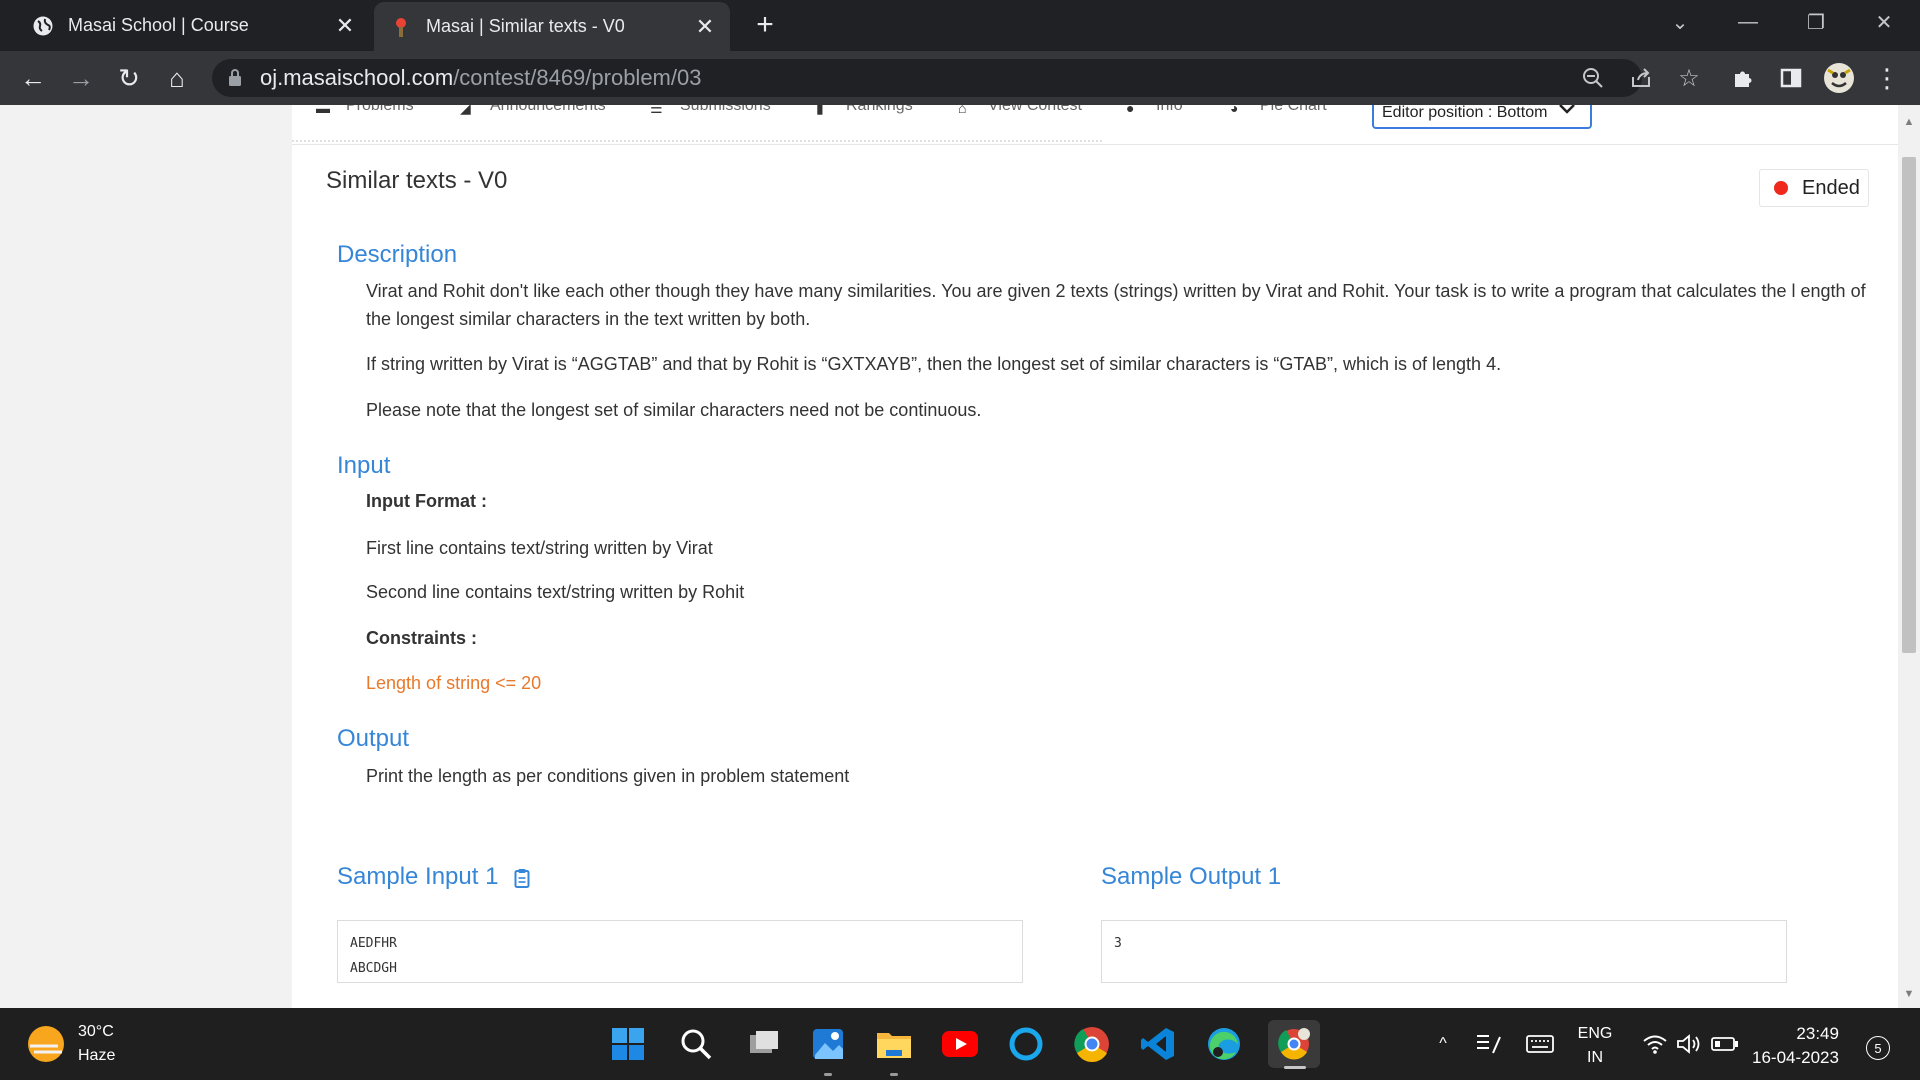  What do you see at coordinates (1887, 78) in the screenshot?
I see `menu-kebab-icon: ⋮` at bounding box center [1887, 78].